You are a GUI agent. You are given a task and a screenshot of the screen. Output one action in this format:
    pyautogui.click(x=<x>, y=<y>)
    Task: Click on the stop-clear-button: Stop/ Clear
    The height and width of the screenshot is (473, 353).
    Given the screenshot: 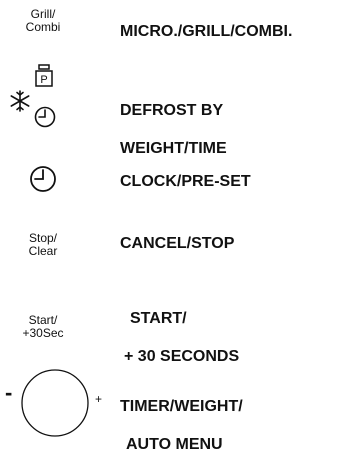 What is the action you would take?
    pyautogui.click(x=43, y=245)
    